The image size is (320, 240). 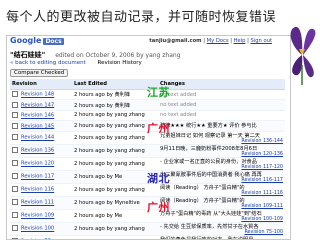 I want to click on changes-text: 阅读（Reading） 方舟子"蛋白精"的, so click(x=202, y=187).